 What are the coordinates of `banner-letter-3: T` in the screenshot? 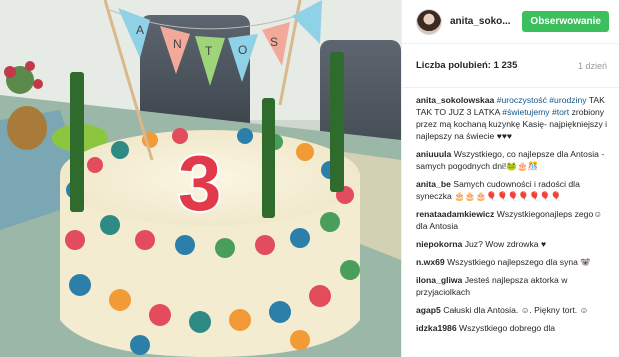 It's located at (209, 51).